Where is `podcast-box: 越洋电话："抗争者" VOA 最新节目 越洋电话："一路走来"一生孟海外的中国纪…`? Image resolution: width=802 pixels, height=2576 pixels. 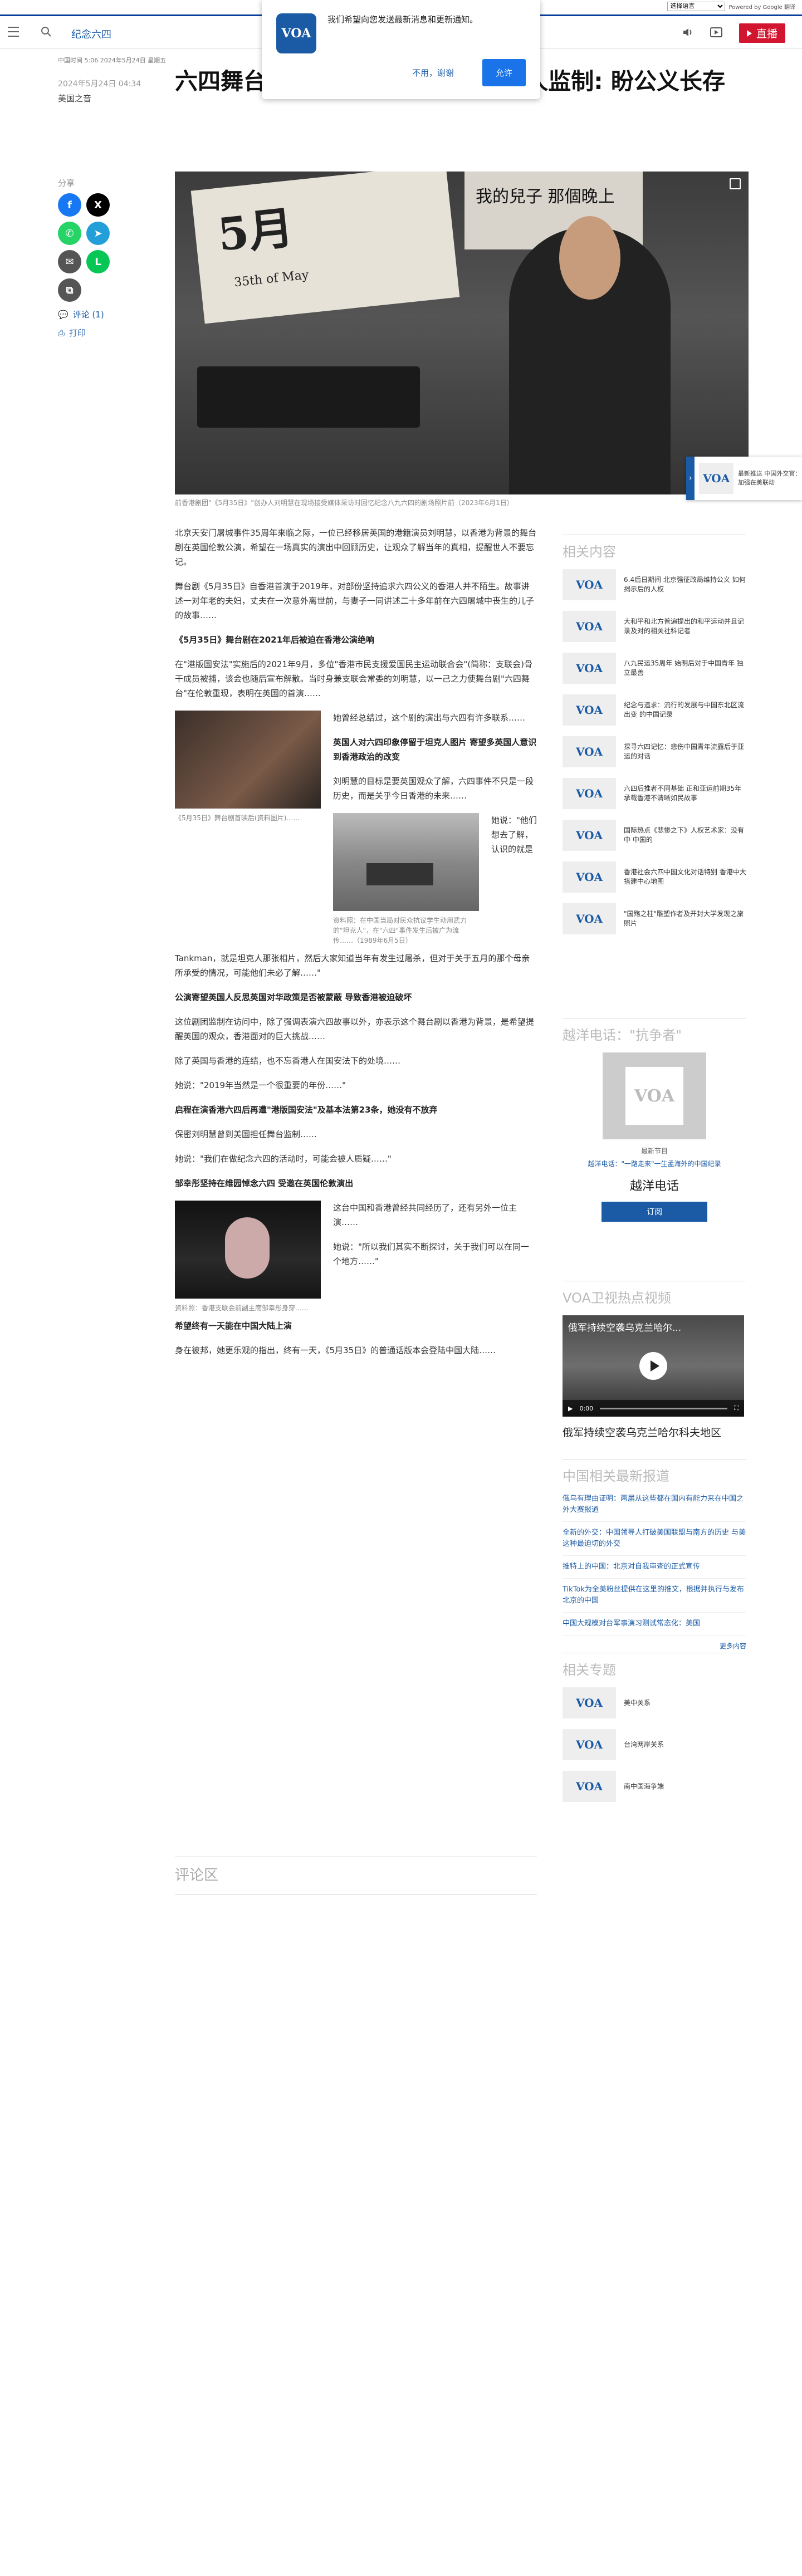
podcast-box: 越洋电话："抗争者" VOA 最新节目 越洋电话："一路走来"一生孟海外的中国纪… is located at coordinates (654, 1120).